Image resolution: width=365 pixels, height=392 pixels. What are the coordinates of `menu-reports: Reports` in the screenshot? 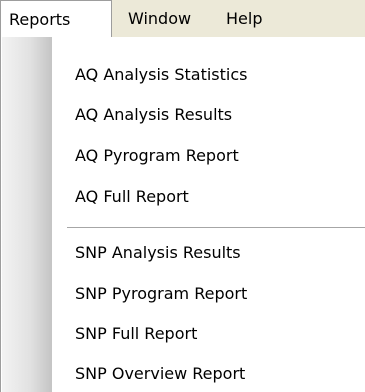 It's located at (56, 18).